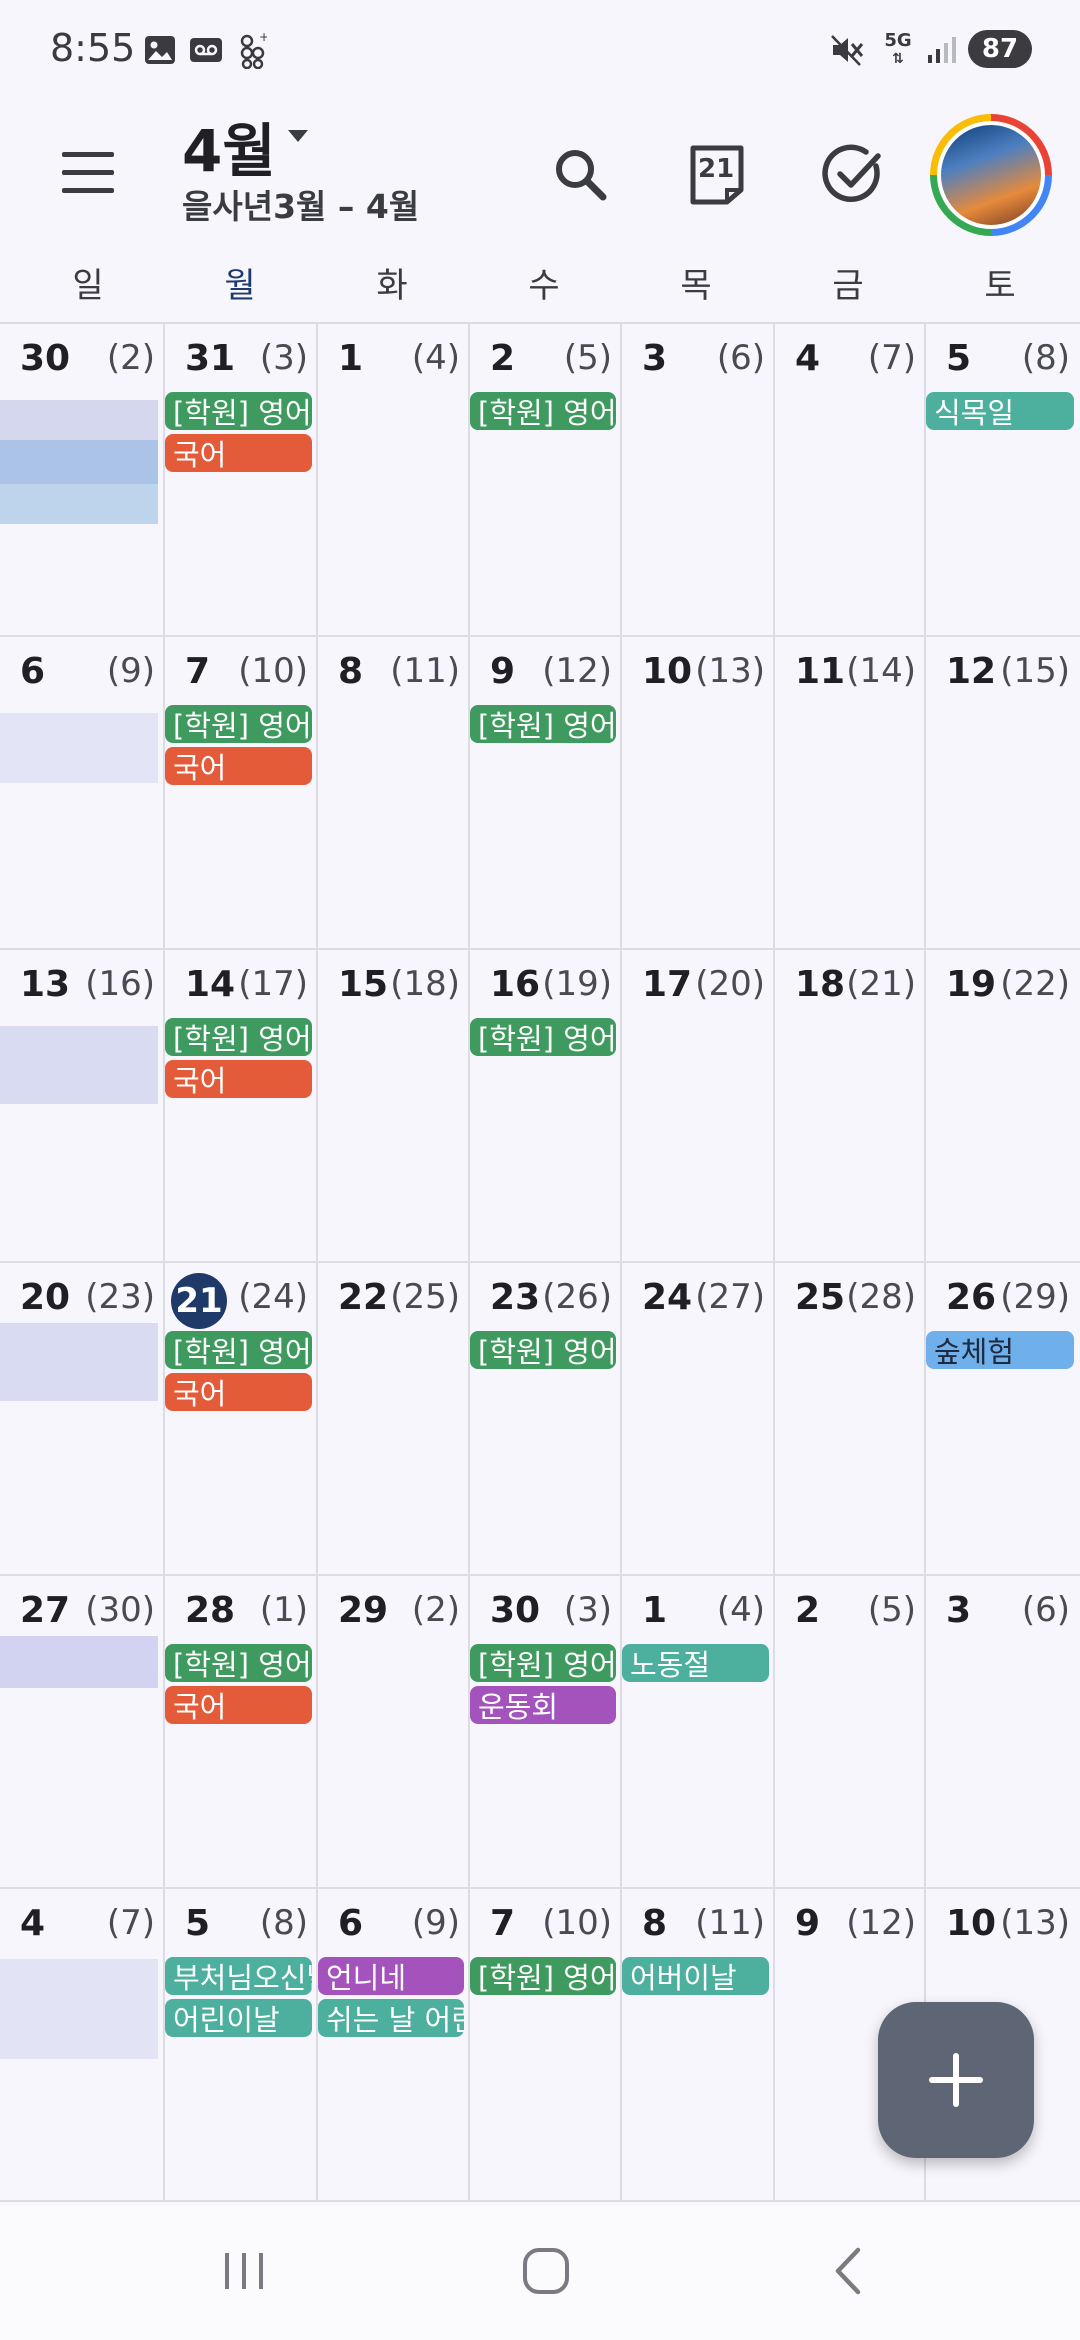  I want to click on status-bar: 8:55 + 5G ⇅ 87, so click(540, 50).